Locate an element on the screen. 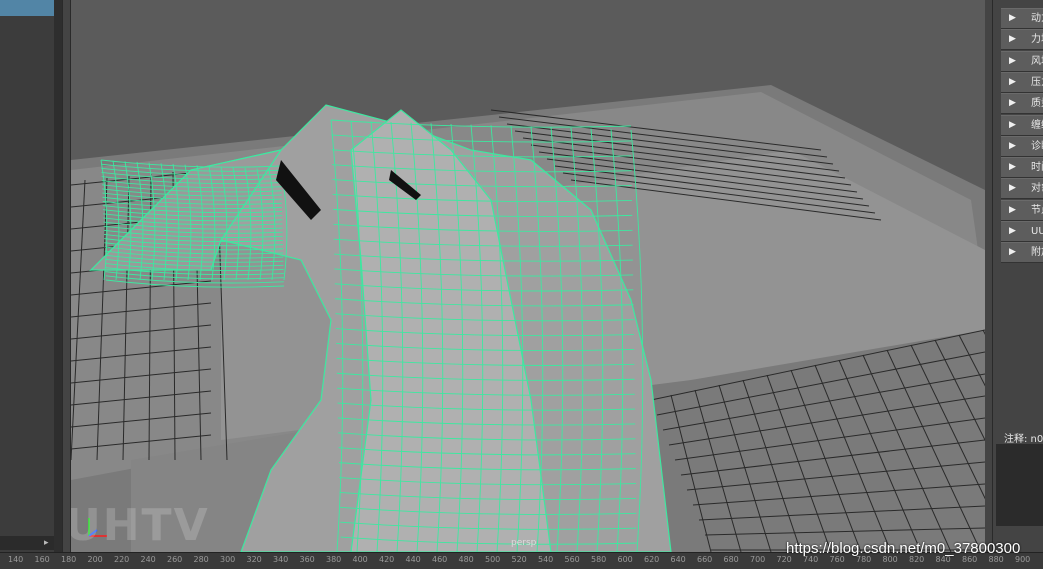 The height and width of the screenshot is (569, 1043). section-label: 附加 is located at coordinates (1037, 253).